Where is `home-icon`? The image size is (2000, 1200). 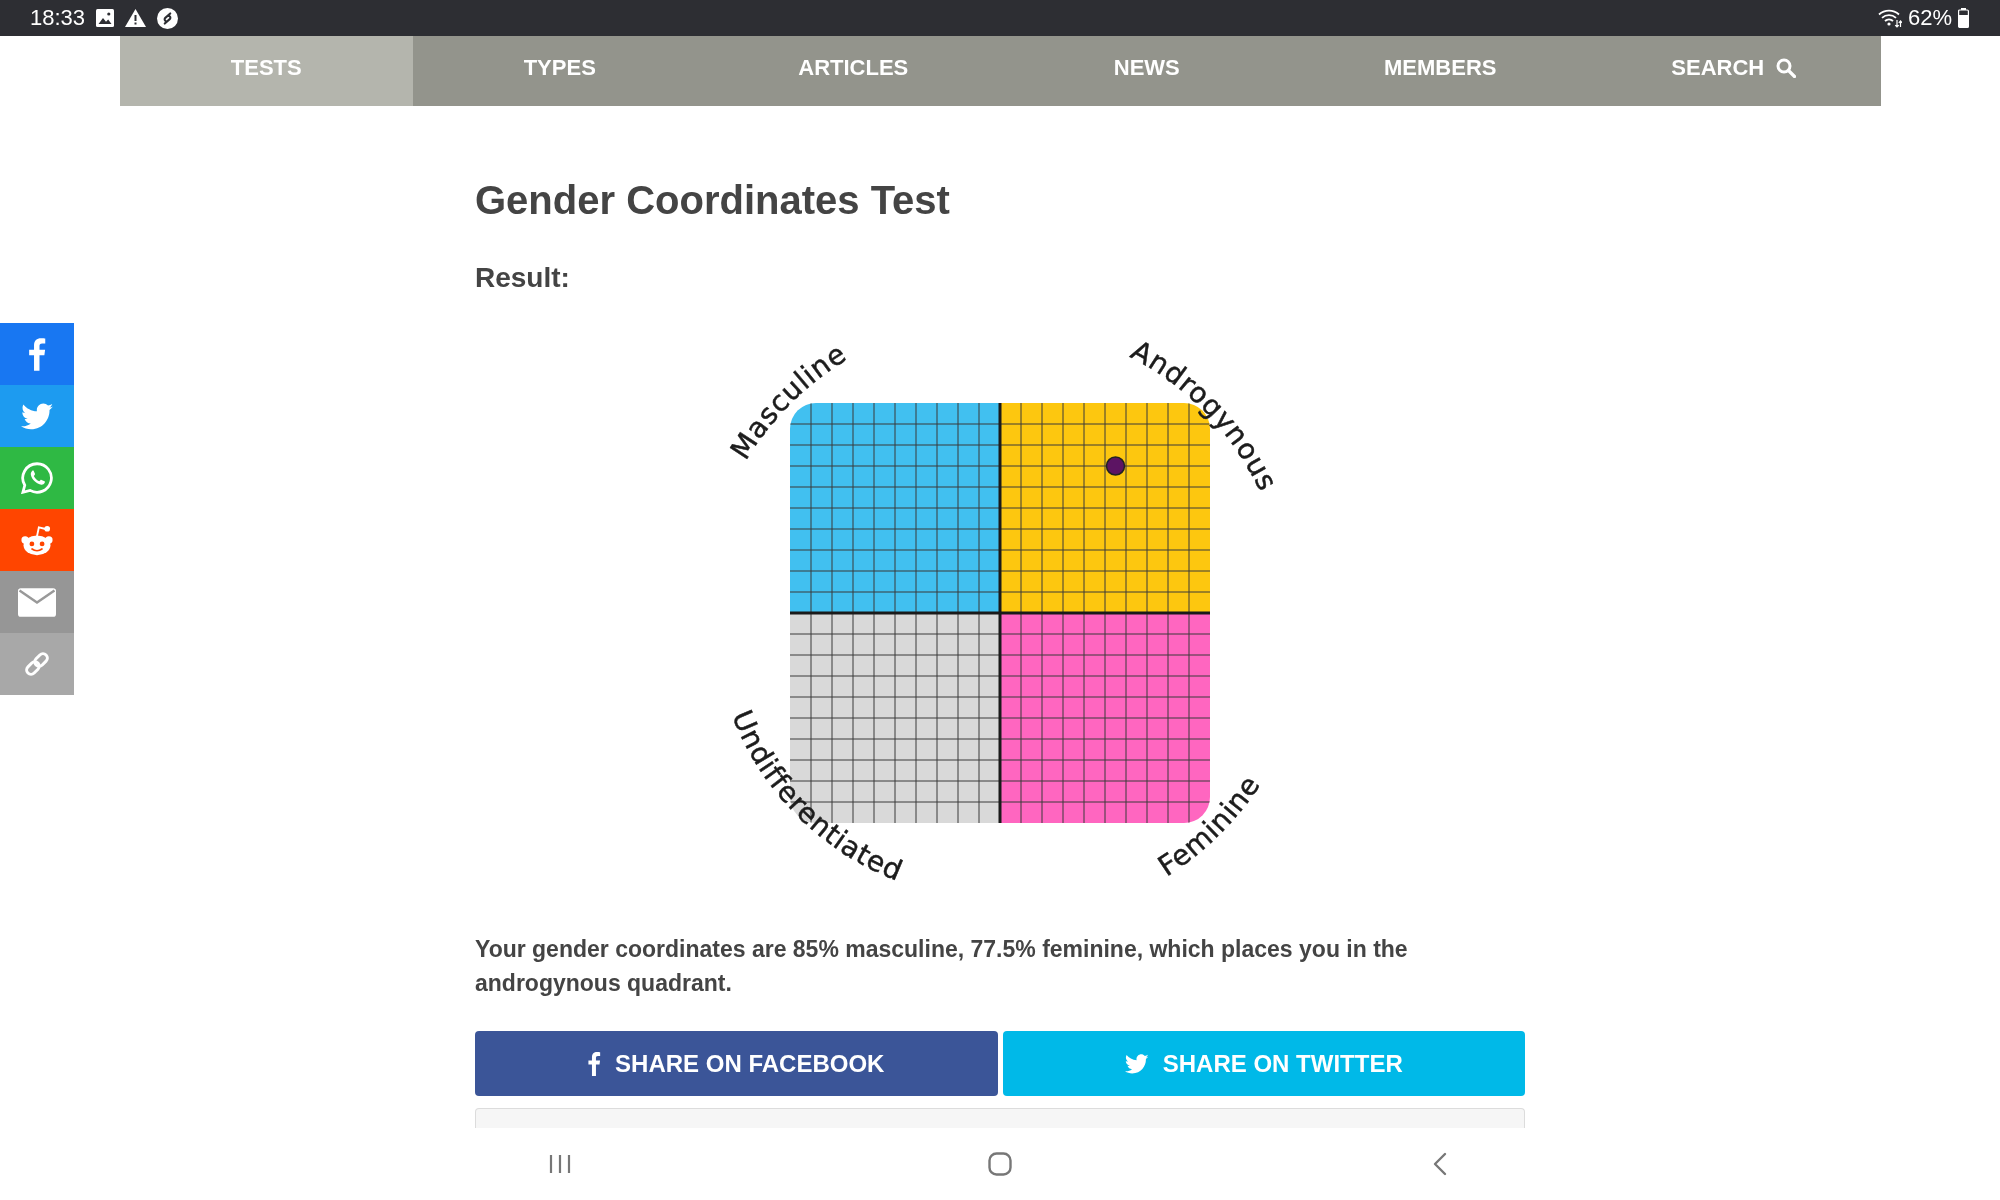
home-icon is located at coordinates (1000, 1164).